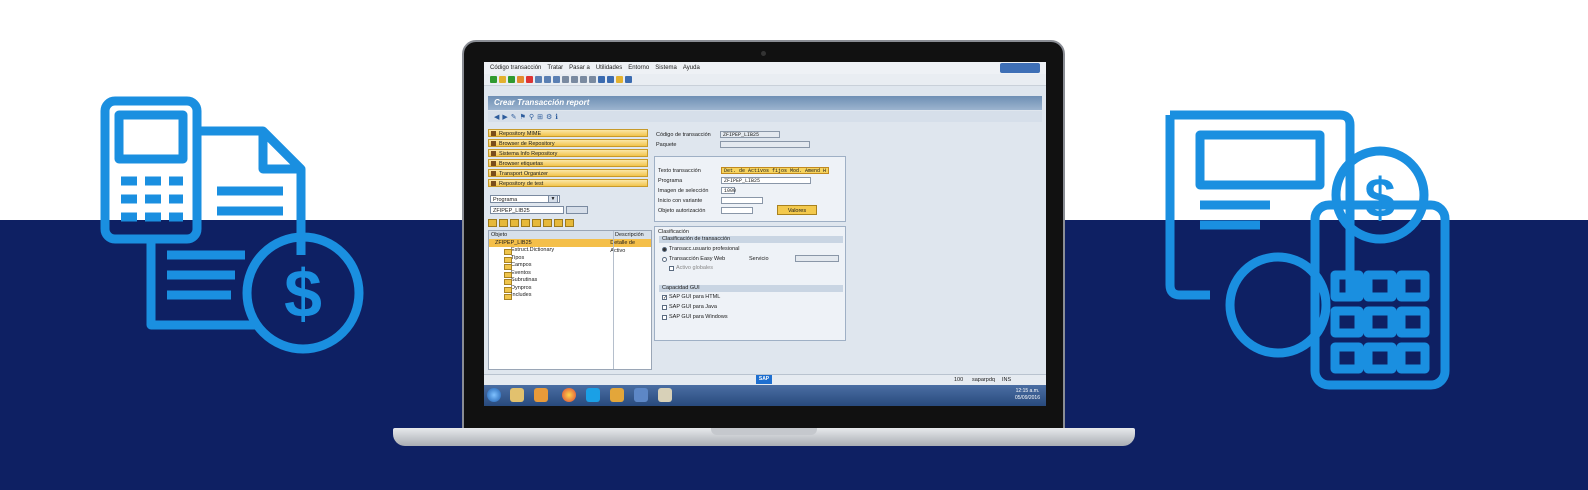 This screenshot has height=490, width=1588. What do you see at coordinates (691, 68) in the screenshot?
I see `menu-item-help: Ayuda` at bounding box center [691, 68].